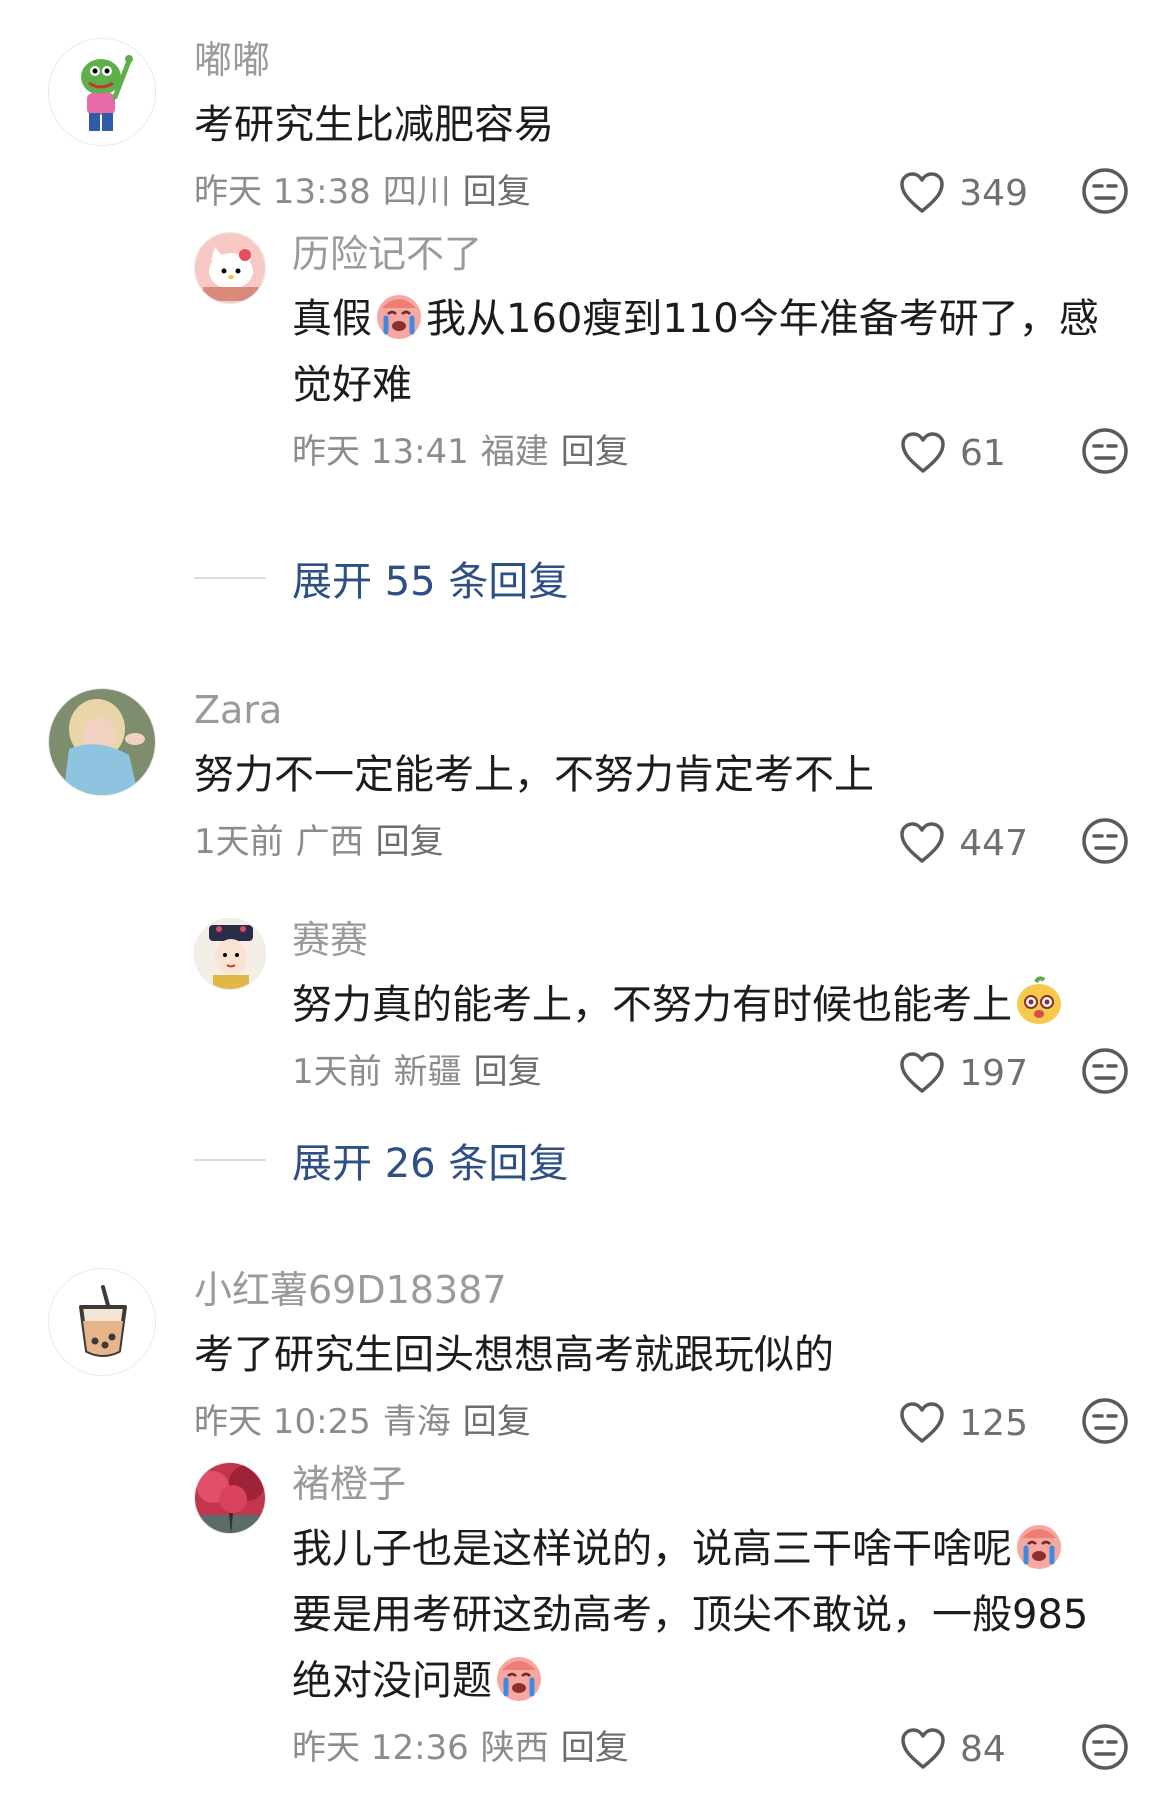 This screenshot has height=1820, width=1170. What do you see at coordinates (983, 1749) in the screenshot?
I see `like-count: 84` at bounding box center [983, 1749].